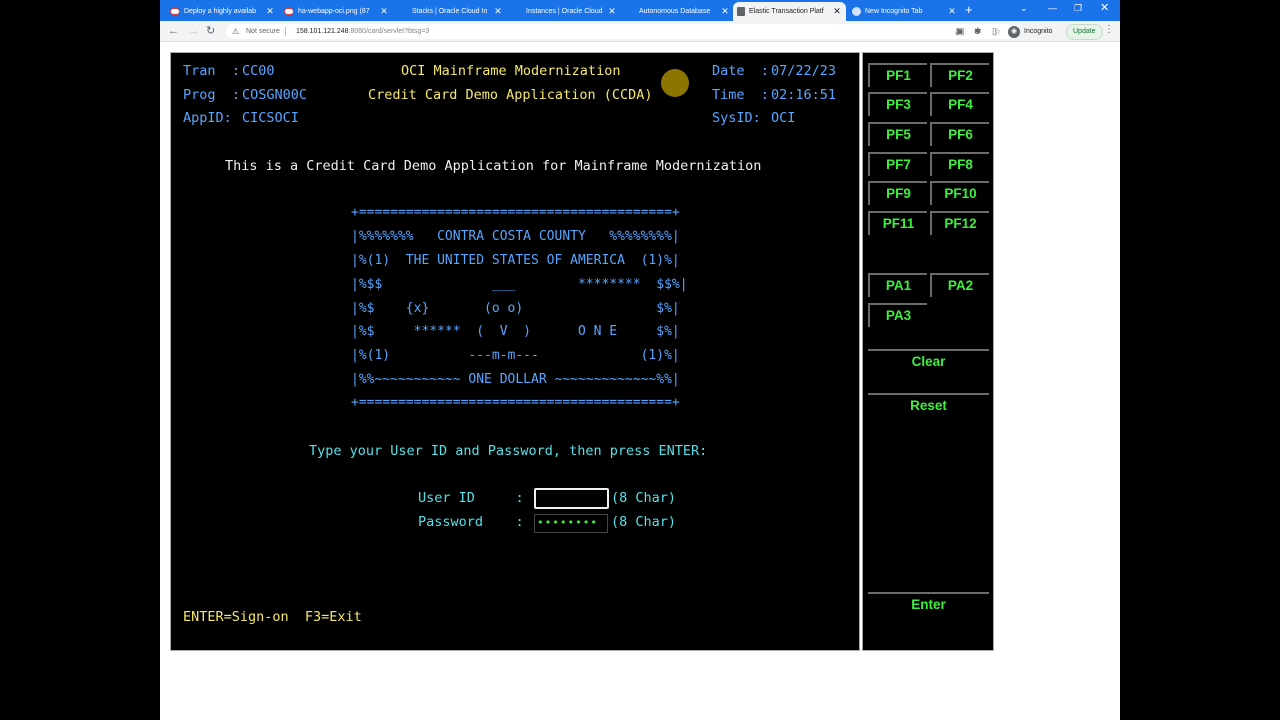 The height and width of the screenshot is (720, 1280). I want to click on tab-stacks: Stacks | Oracle Cloud In ✕, so click(450, 11).